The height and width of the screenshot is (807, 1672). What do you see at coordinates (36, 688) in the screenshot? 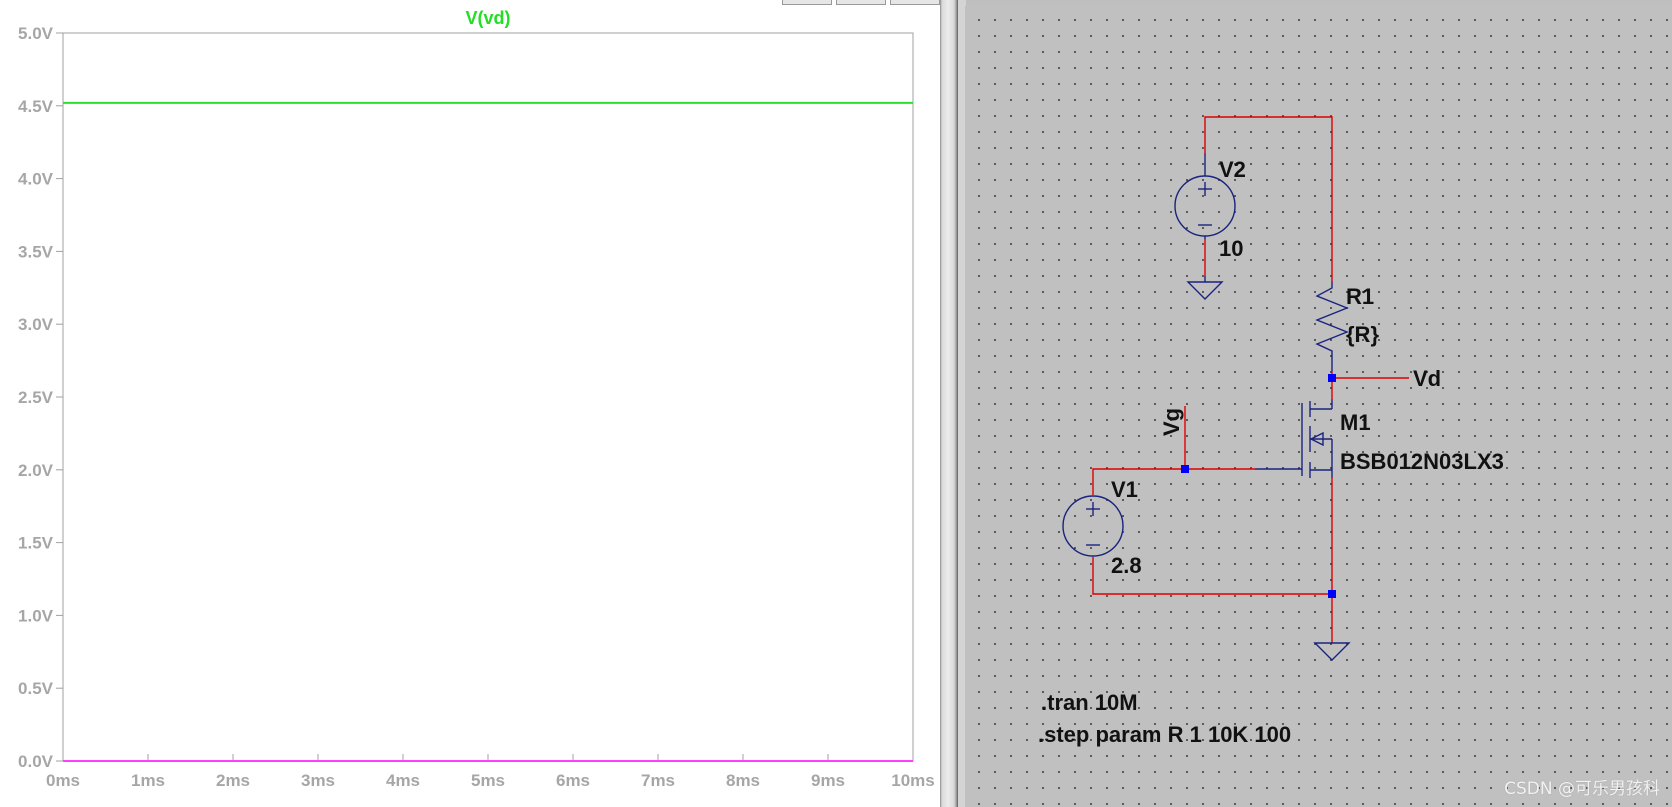
I see `y-tick-label: 0.5V` at bounding box center [36, 688].